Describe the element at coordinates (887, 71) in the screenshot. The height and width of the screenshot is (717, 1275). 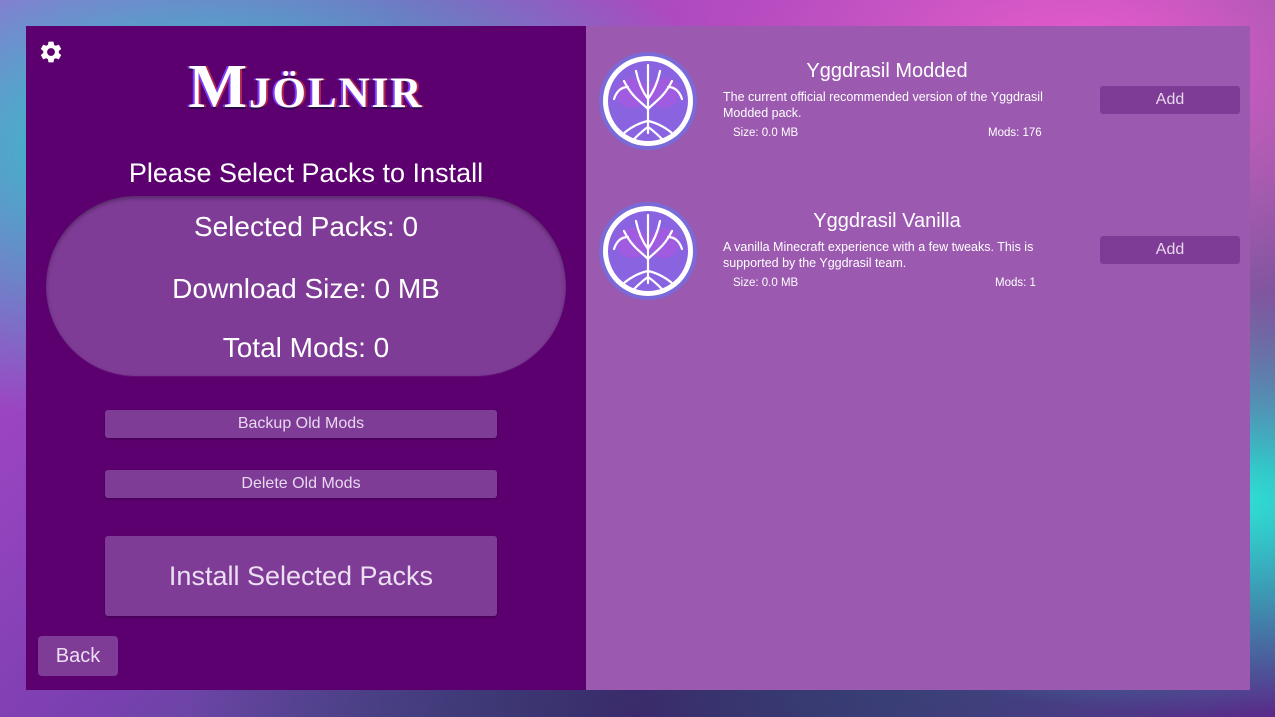
I see `pack-title: Yggdrasil Modded` at that location.